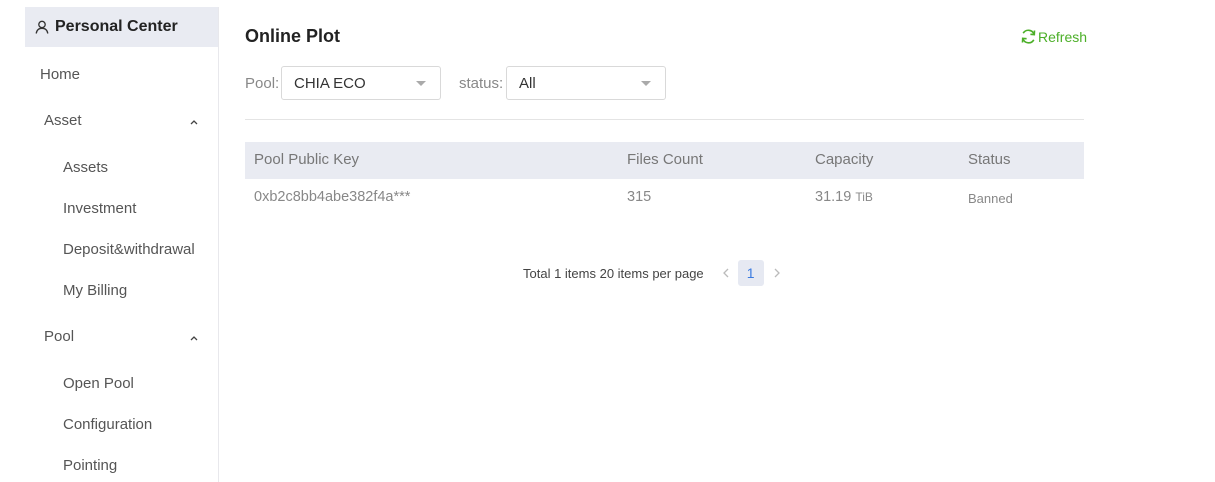 The height and width of the screenshot is (482, 1215). Describe the element at coordinates (726, 273) in the screenshot. I see `chevron-left-icon` at that location.